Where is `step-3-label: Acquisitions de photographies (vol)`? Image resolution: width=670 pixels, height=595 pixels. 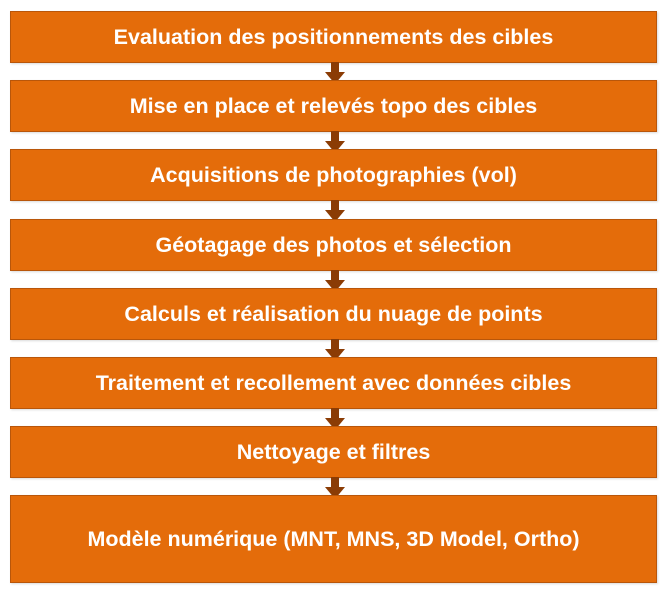
step-3-label: Acquisitions de photographies (vol) is located at coordinates (333, 174).